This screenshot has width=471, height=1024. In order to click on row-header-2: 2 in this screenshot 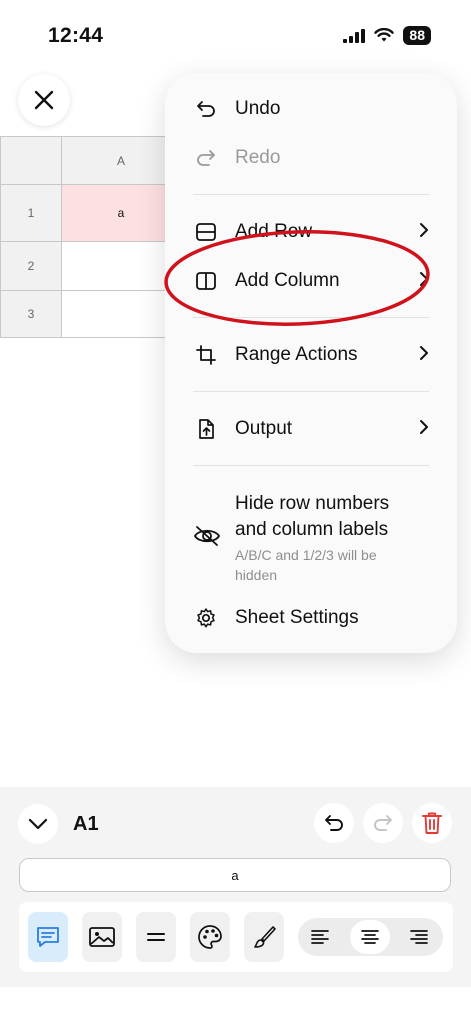, I will do `click(31, 266)`.